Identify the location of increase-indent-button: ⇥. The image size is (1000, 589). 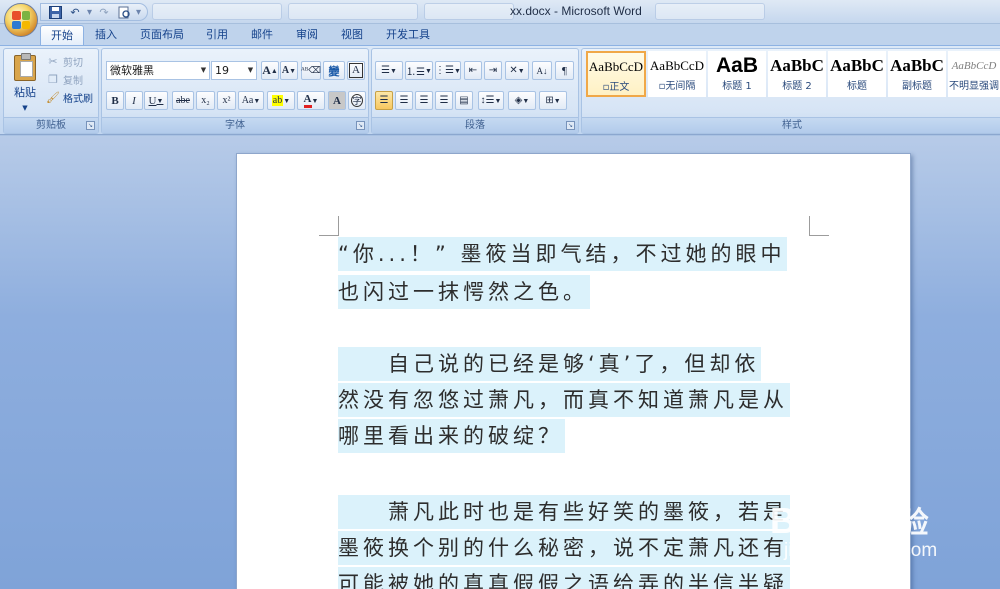
(493, 70).